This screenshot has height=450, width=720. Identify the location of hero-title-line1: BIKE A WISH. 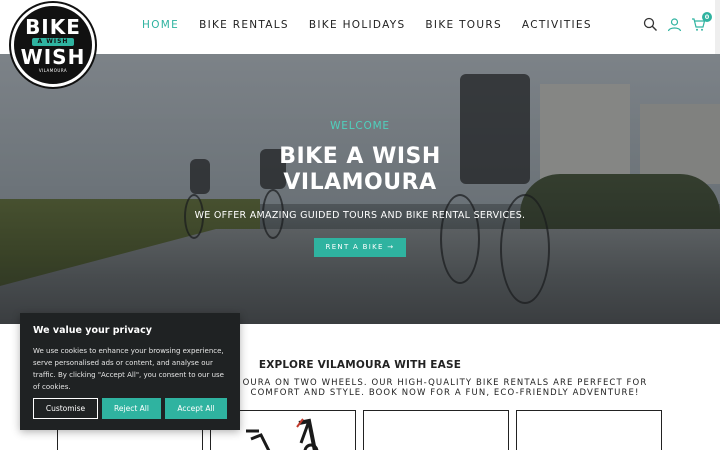
(360, 156).